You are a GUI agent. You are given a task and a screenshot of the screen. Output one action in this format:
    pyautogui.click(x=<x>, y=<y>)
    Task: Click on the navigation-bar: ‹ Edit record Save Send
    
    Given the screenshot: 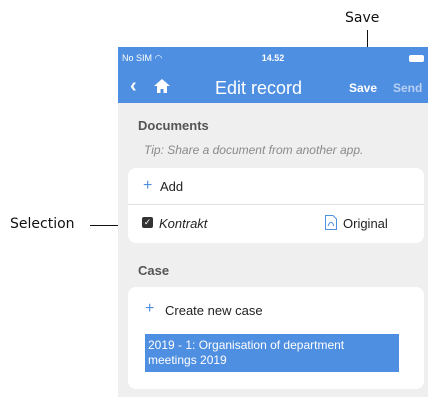 What is the action you would take?
    pyautogui.click(x=273, y=87)
    